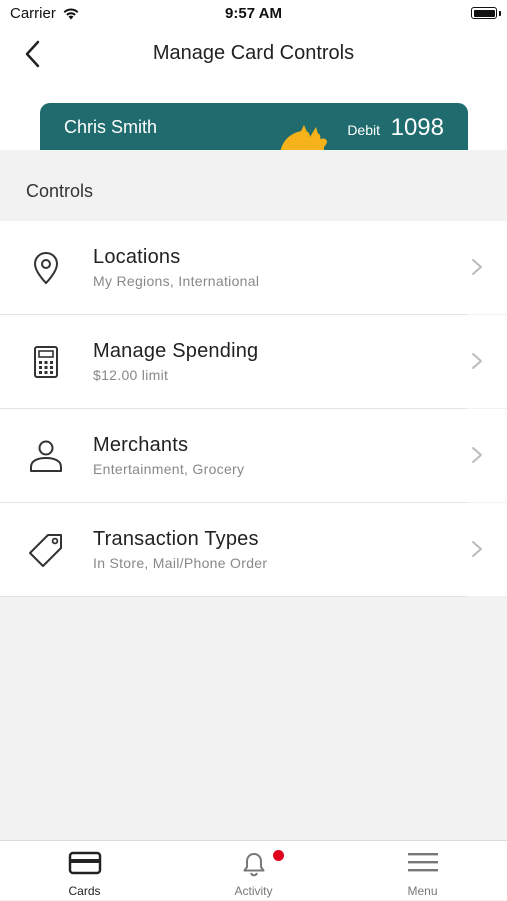 This screenshot has width=507, height=901. I want to click on card-holder-name: Chris Smith, so click(111, 127).